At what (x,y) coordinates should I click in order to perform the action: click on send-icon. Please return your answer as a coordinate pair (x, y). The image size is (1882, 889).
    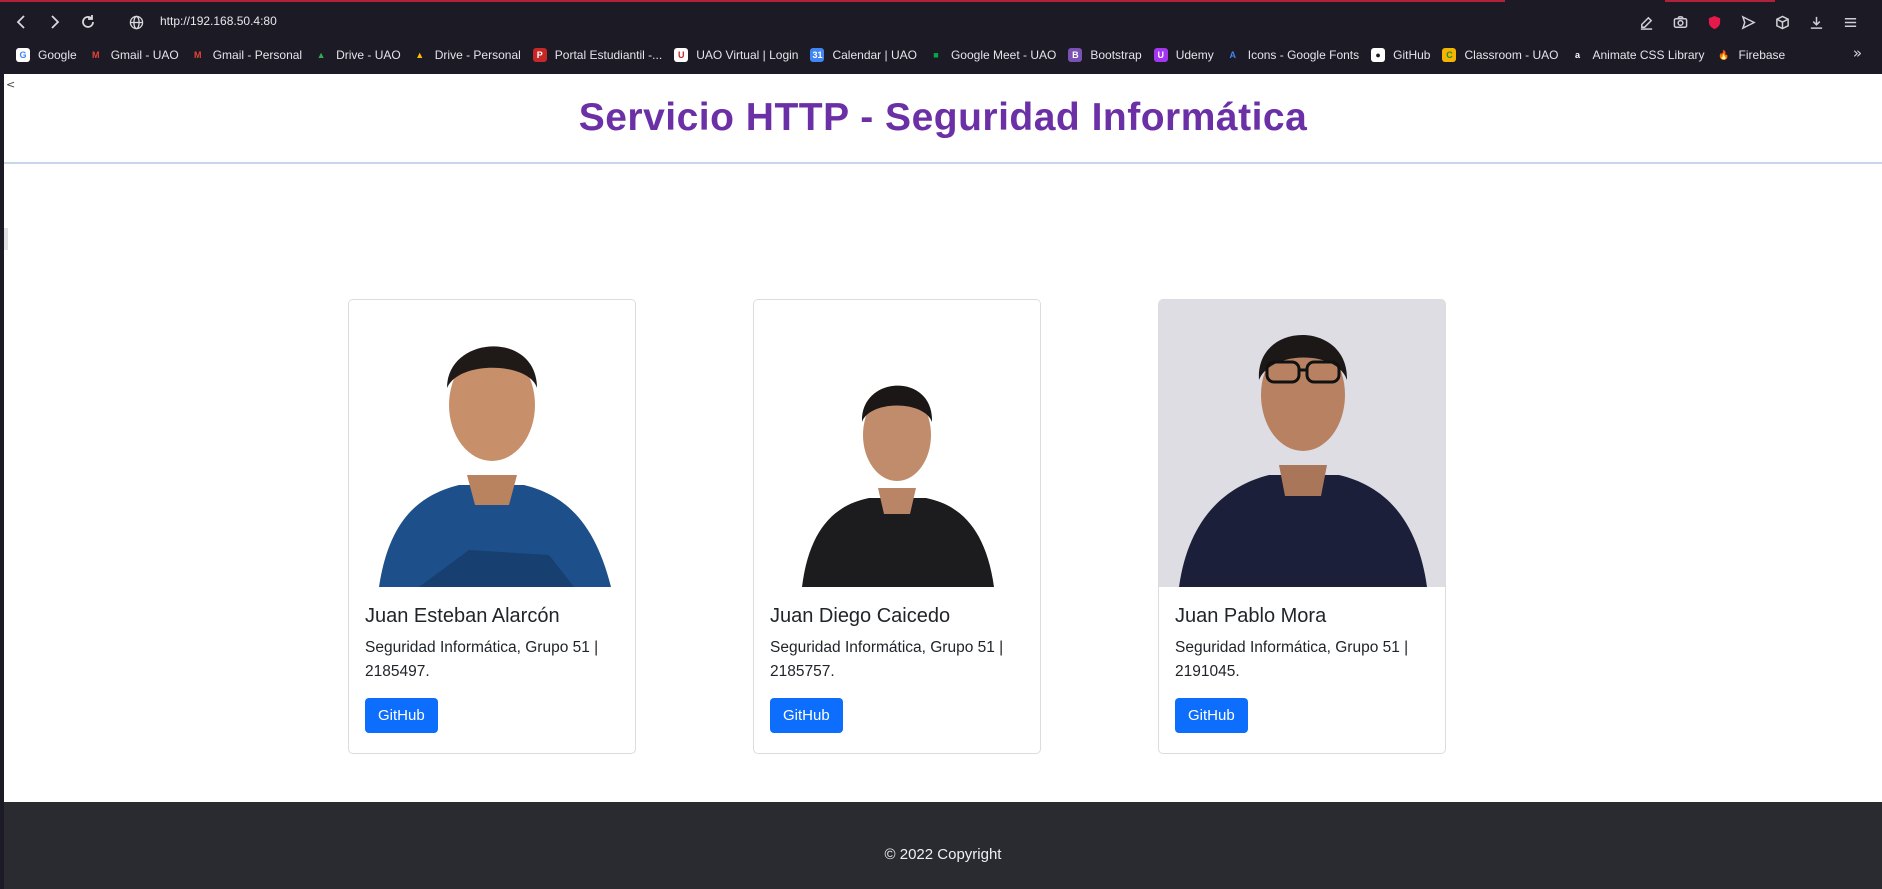
    Looking at the image, I should click on (1748, 22).